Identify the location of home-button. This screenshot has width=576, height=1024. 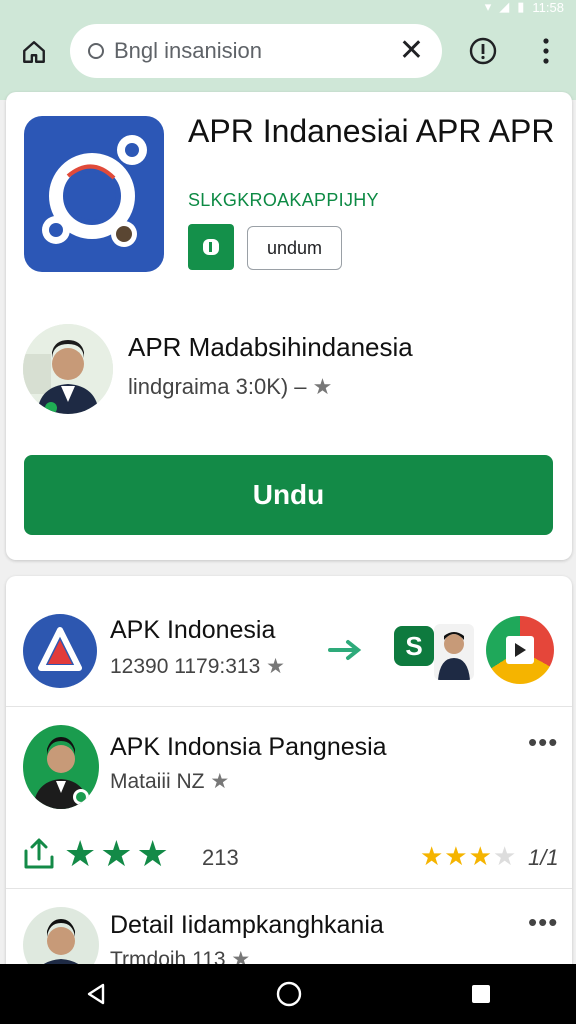
(34, 52).